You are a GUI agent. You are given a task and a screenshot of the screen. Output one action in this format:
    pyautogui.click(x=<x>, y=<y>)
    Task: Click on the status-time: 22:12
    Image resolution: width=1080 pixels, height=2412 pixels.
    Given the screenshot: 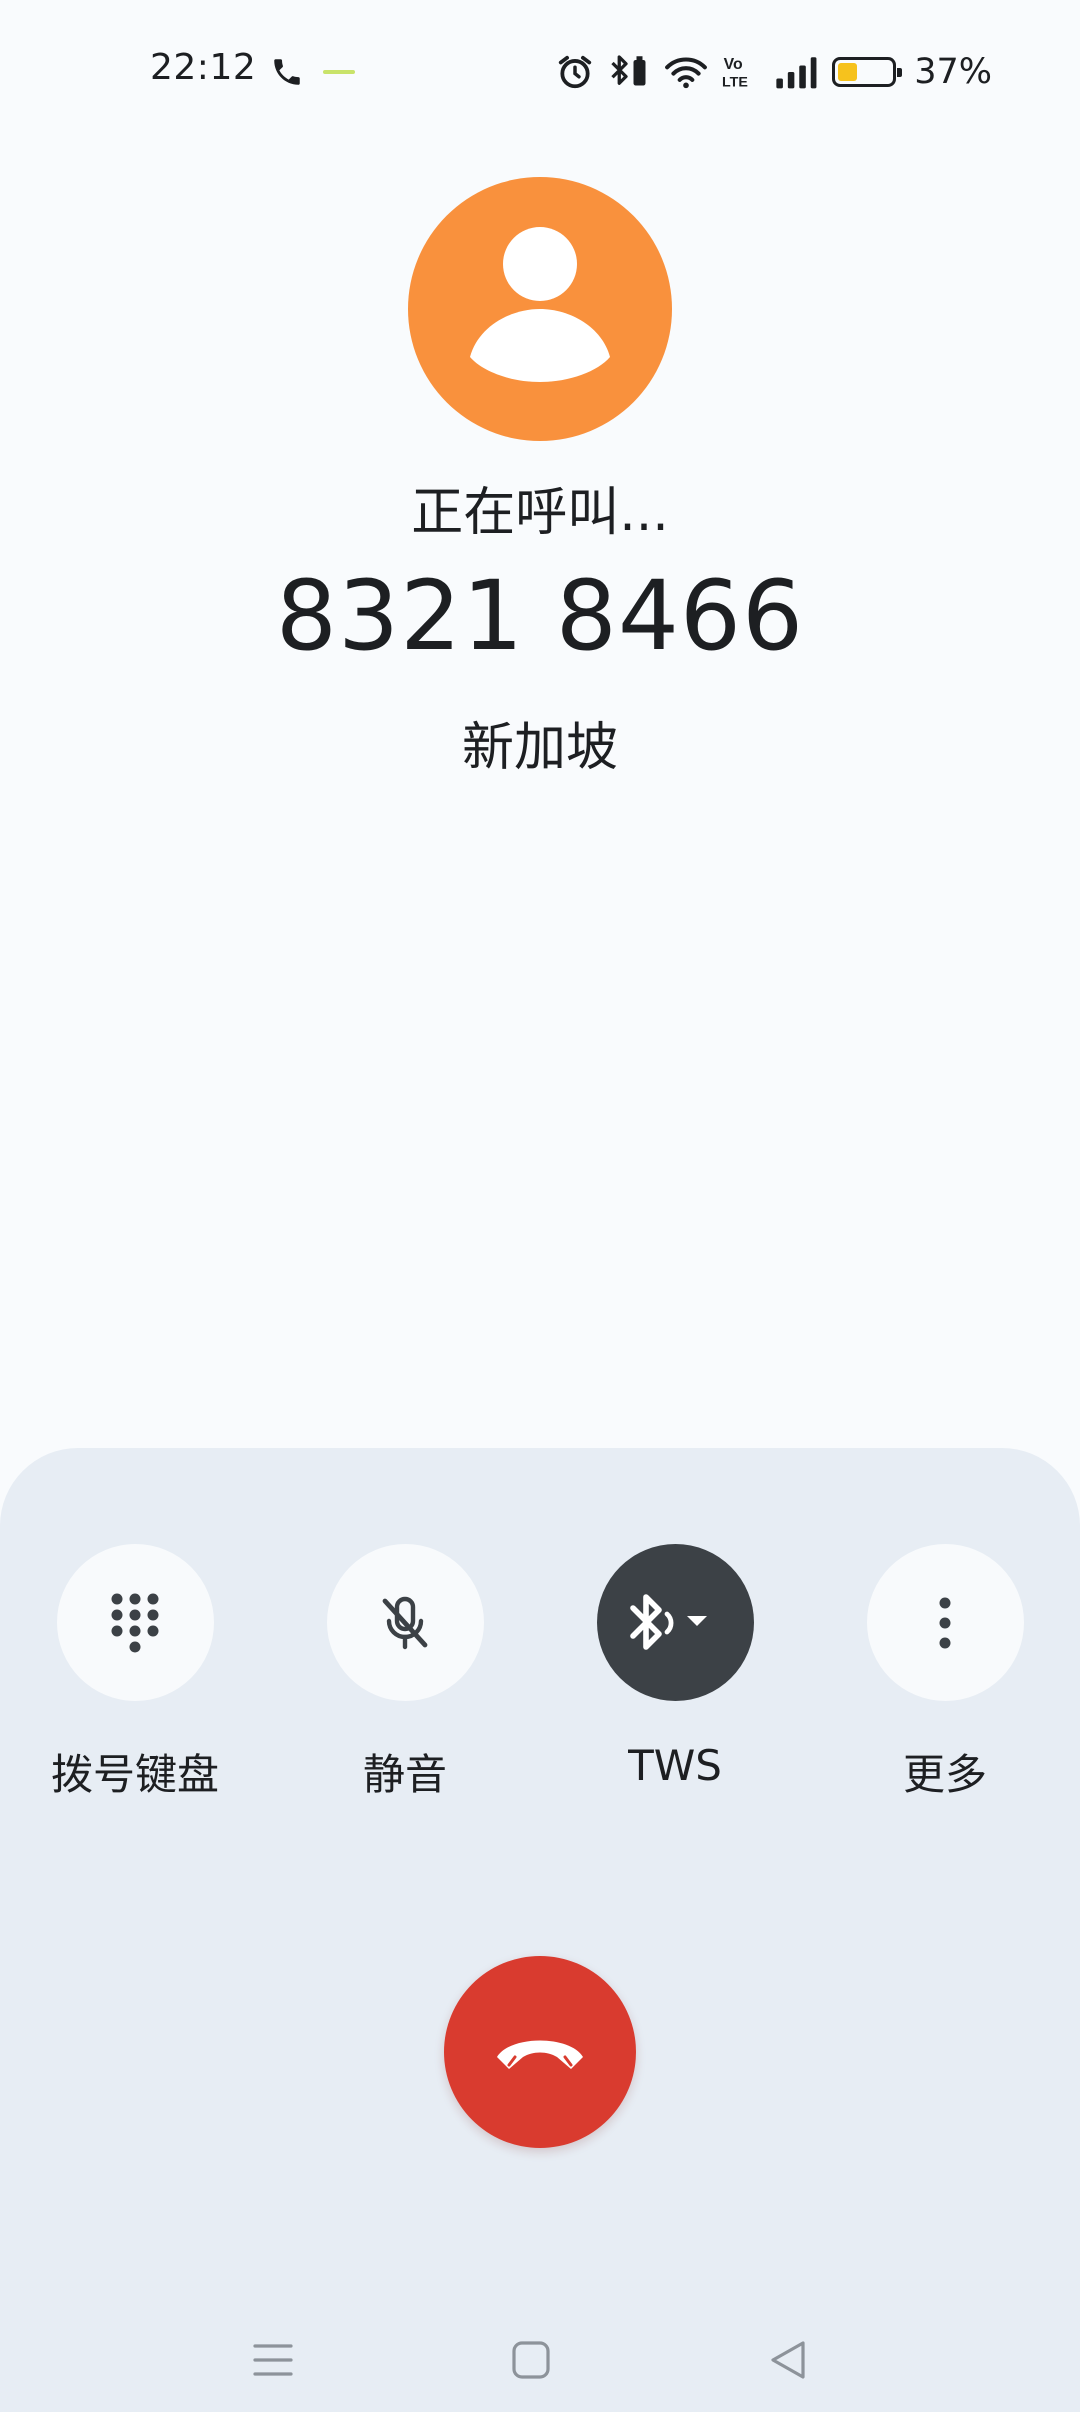 What is the action you would take?
    pyautogui.click(x=203, y=67)
    